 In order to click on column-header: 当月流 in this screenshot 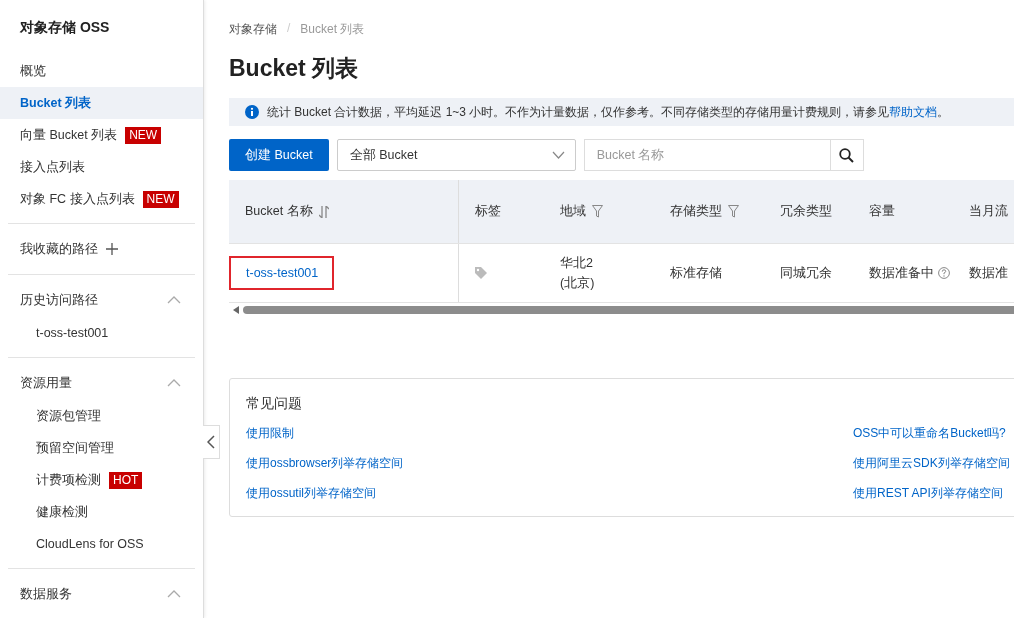, I will do `click(988, 211)`.